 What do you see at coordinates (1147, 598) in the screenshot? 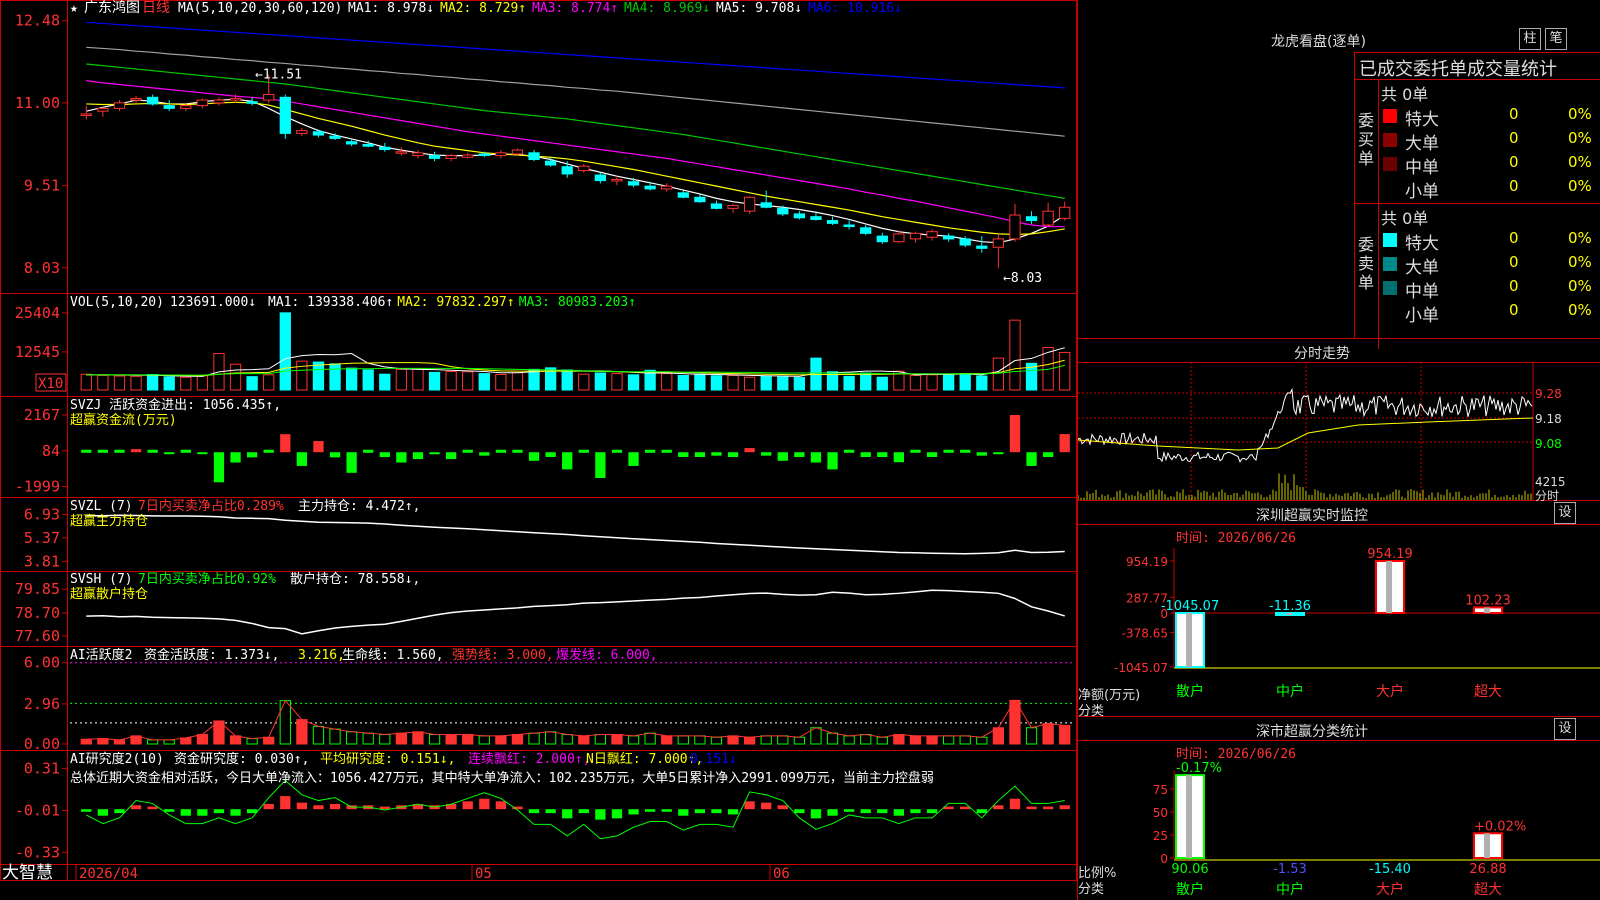
I see `monitor-y-tick-label: 287.77` at bounding box center [1147, 598].